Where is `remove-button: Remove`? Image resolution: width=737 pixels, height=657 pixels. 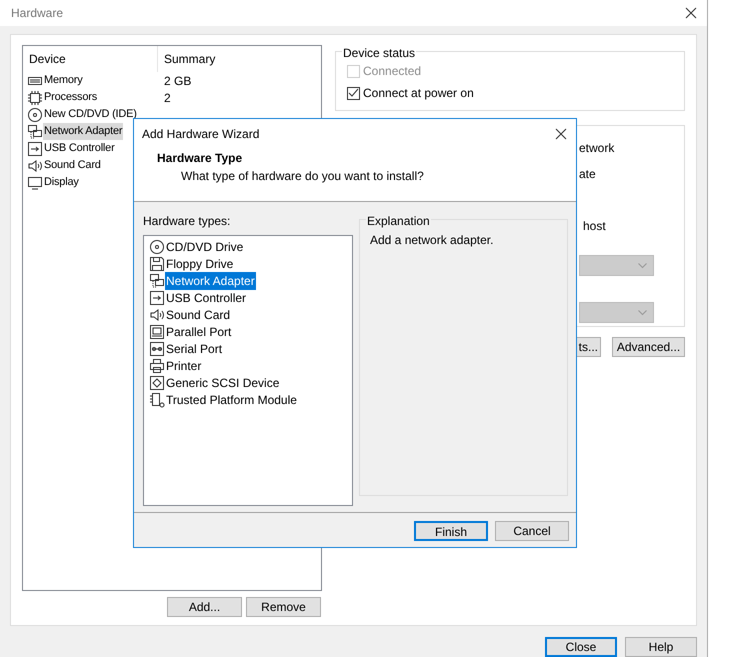
remove-button: Remove is located at coordinates (283, 607).